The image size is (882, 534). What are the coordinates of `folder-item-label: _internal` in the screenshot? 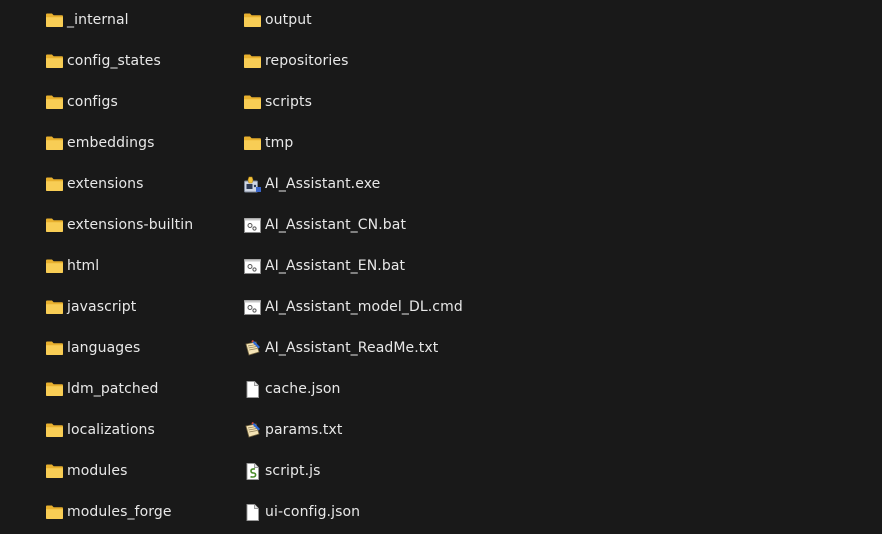 It's located at (98, 20).